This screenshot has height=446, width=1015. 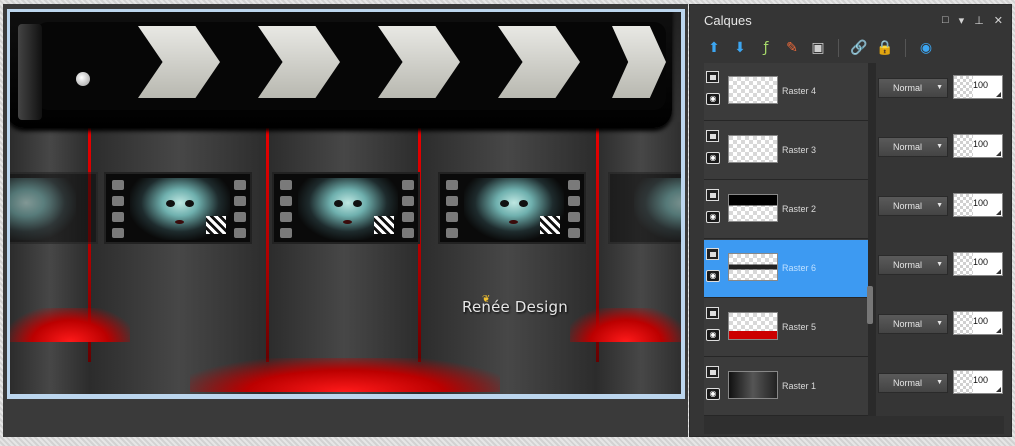 I want to click on layer-name: Raster 3, so click(x=799, y=150).